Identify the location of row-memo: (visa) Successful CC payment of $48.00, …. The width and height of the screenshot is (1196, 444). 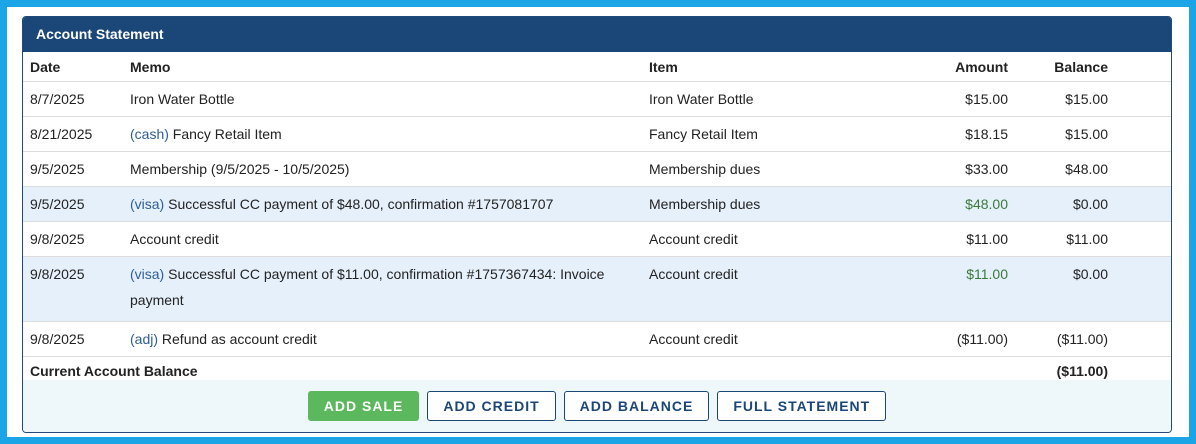
(382, 204).